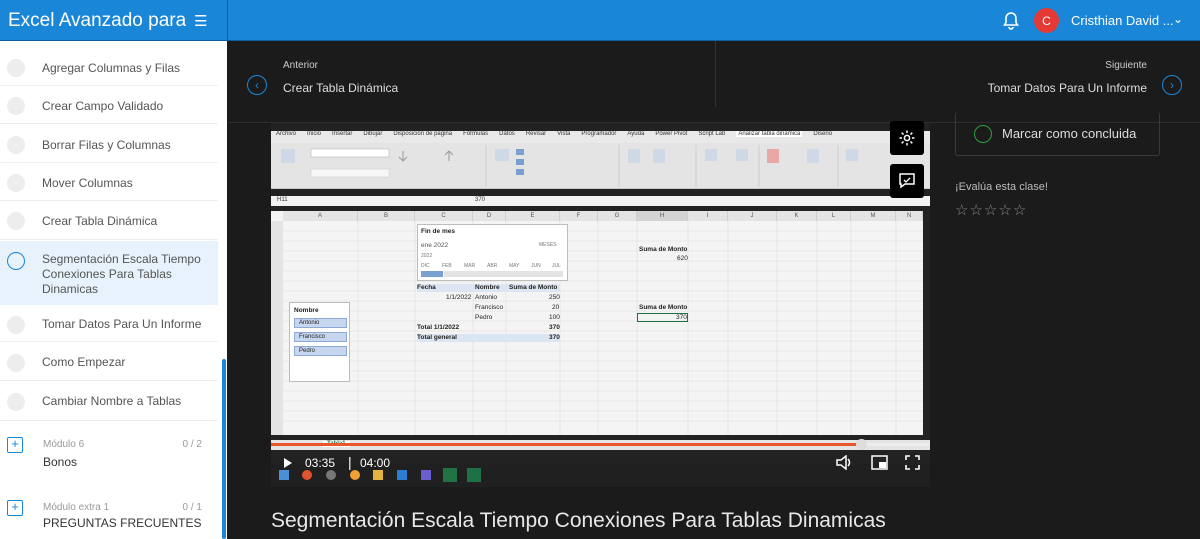 The image size is (1200, 539). What do you see at coordinates (548, 245) in the screenshot?
I see `timeline-unit: MESES` at bounding box center [548, 245].